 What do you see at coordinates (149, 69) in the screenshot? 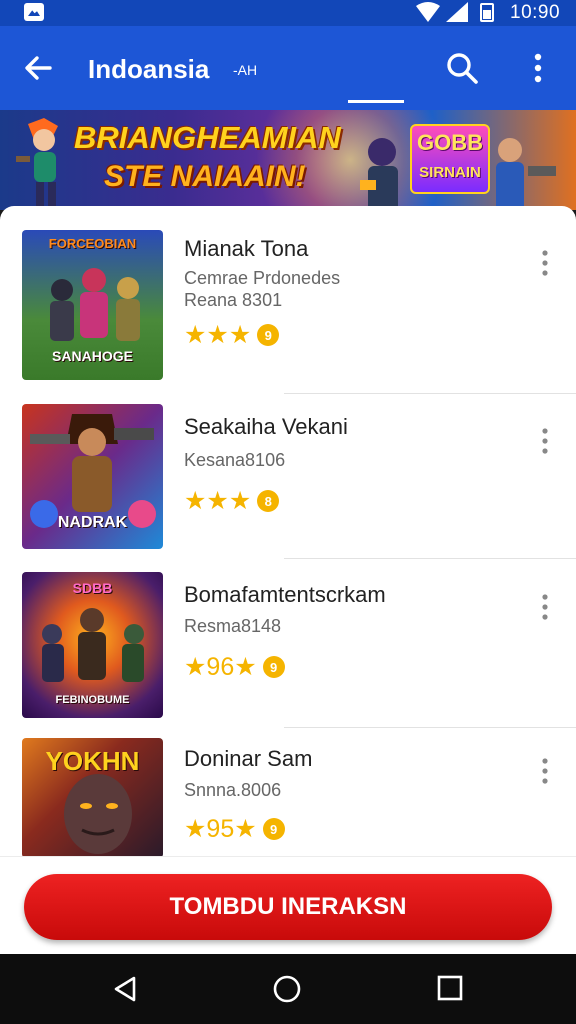
I see `app-title: Indoansia` at bounding box center [149, 69].